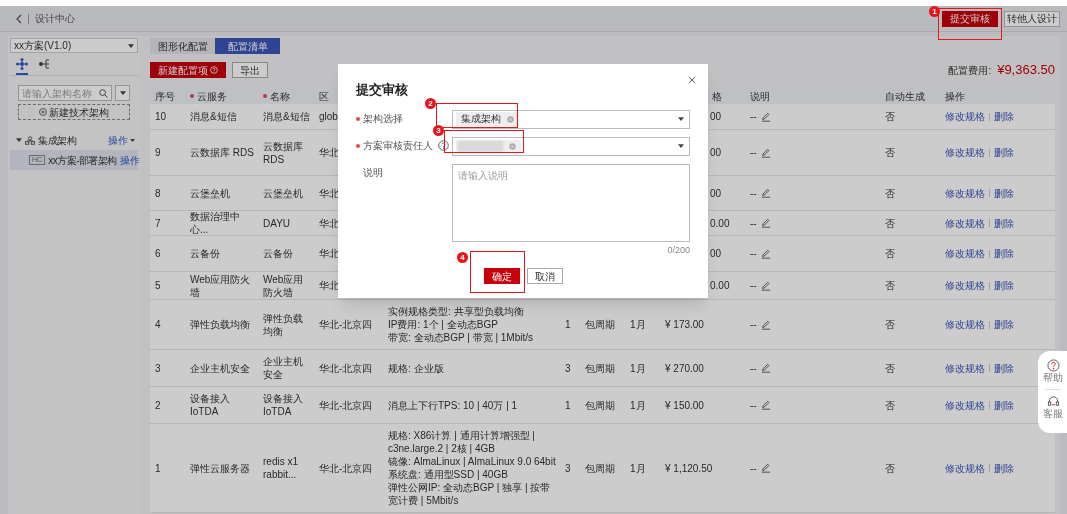  What do you see at coordinates (1032, 18) in the screenshot?
I see `transfer-button: 转他人设计` at bounding box center [1032, 18].